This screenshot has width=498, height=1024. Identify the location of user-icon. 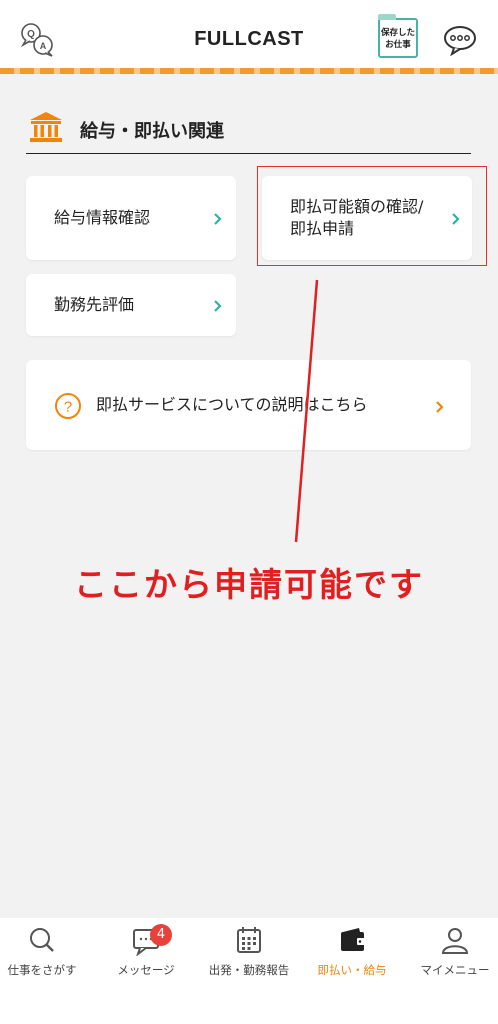
(455, 941).